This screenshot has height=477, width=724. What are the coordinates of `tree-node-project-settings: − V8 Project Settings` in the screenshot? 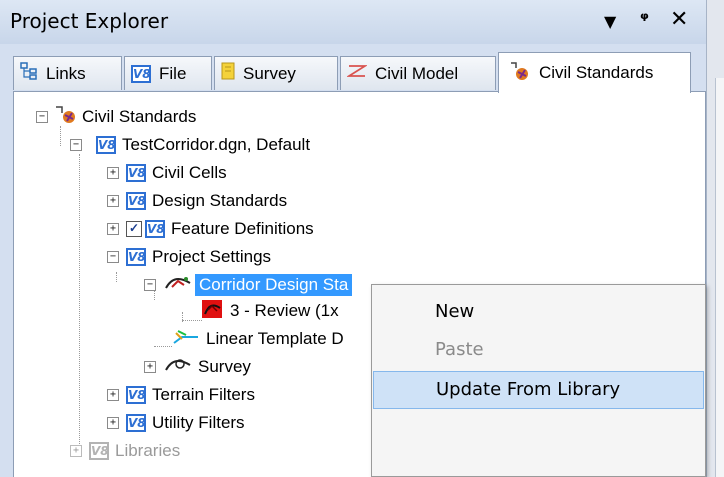 It's located at (189, 257).